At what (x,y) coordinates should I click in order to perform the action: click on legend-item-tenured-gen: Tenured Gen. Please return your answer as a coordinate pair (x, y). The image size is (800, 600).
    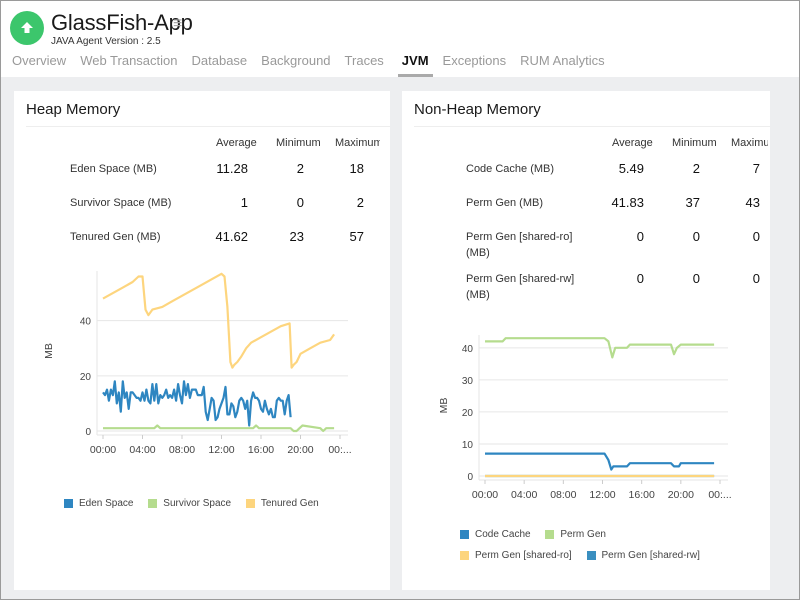
    Looking at the image, I should click on (282, 503).